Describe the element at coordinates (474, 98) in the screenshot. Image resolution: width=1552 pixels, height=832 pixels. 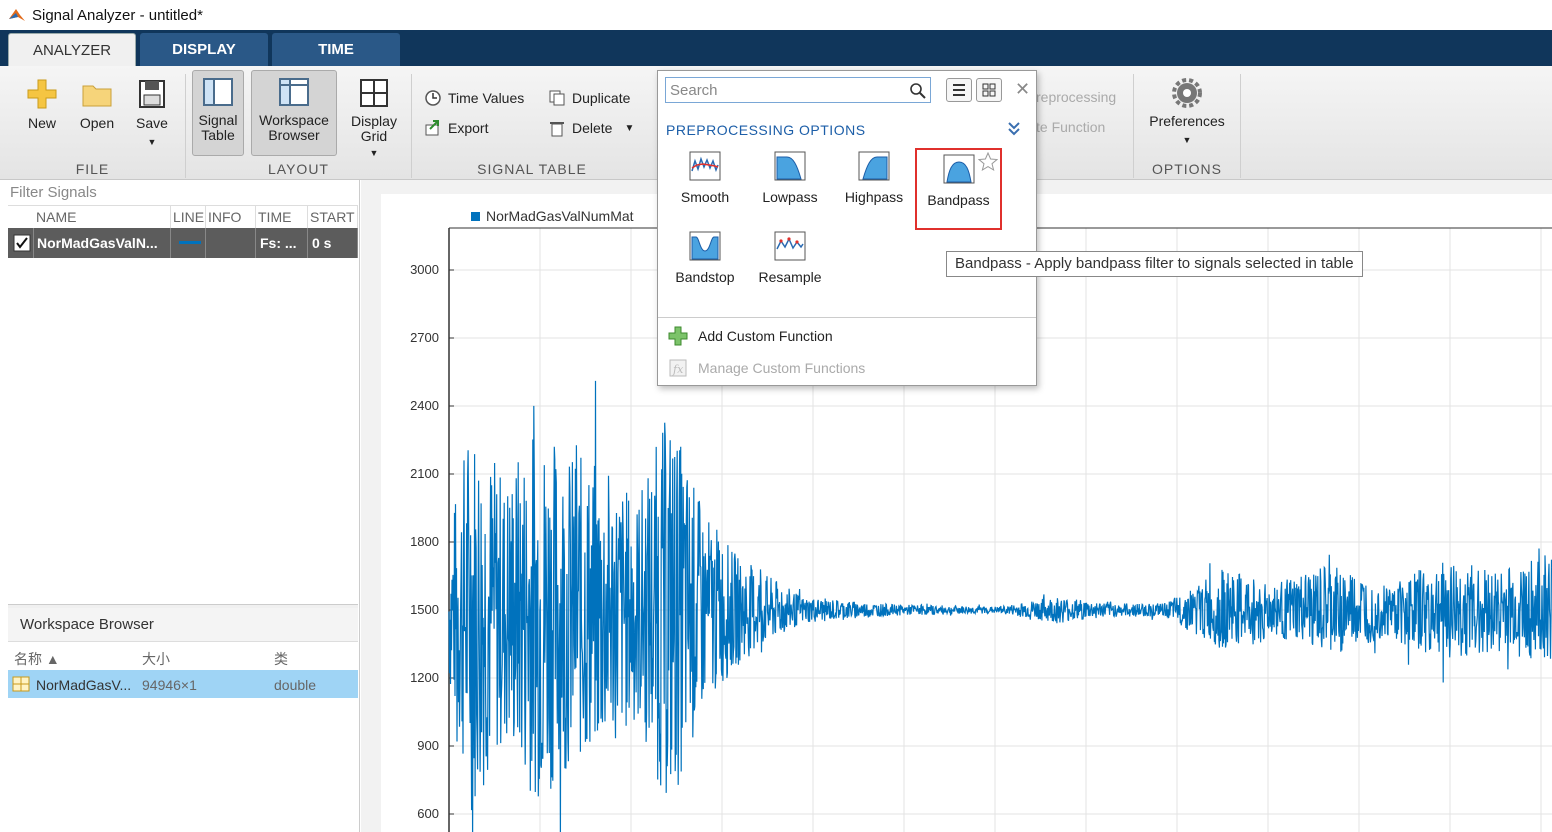
I see `time-values-button: Time Values` at that location.